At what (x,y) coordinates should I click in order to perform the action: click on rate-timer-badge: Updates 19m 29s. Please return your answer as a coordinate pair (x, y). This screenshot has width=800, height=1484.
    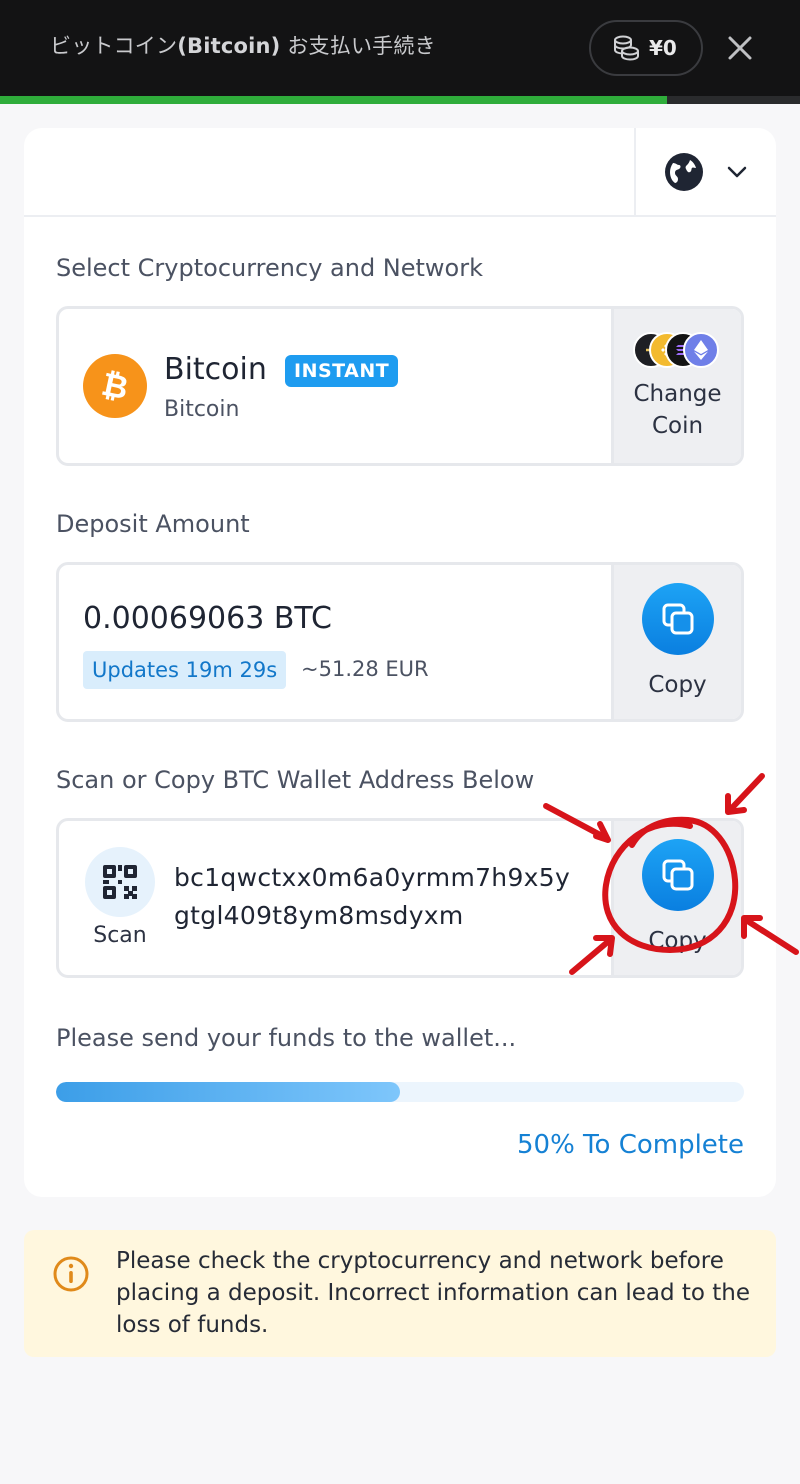
    Looking at the image, I should click on (185, 670).